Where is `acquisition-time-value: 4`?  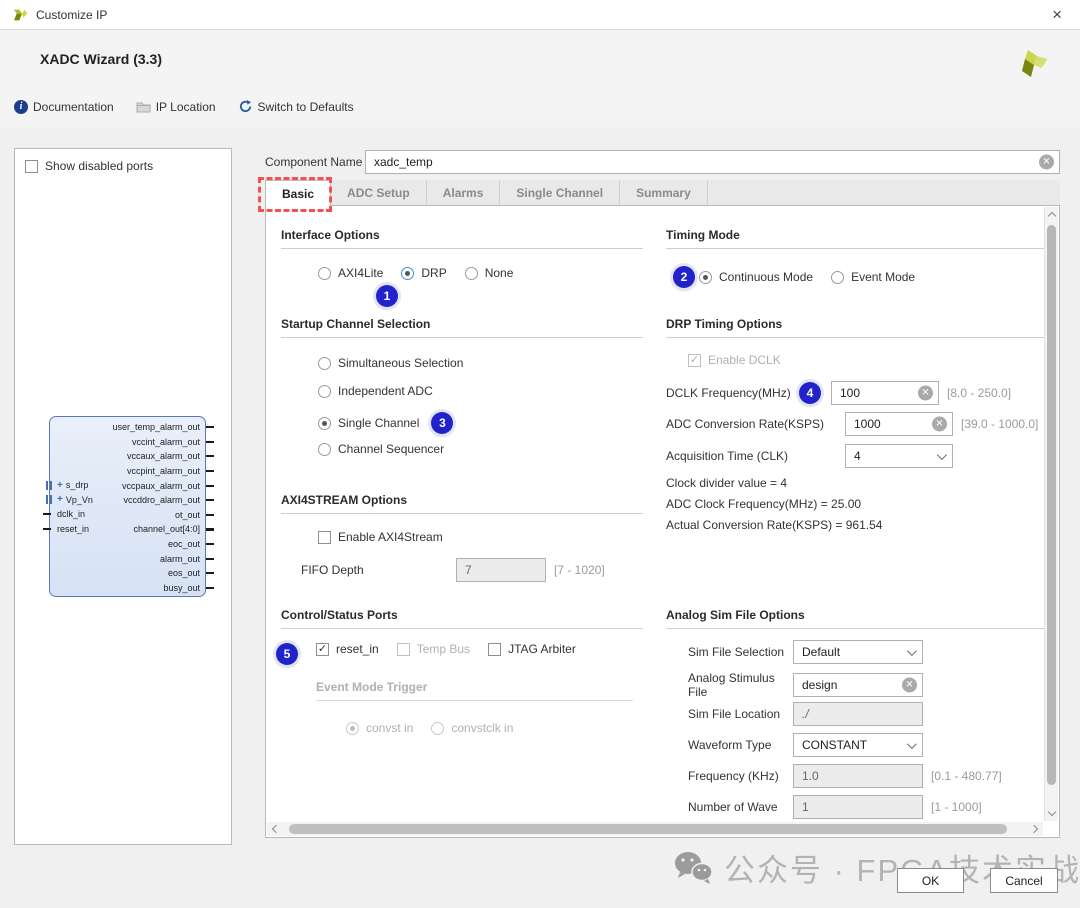 acquisition-time-value: 4 is located at coordinates (857, 456).